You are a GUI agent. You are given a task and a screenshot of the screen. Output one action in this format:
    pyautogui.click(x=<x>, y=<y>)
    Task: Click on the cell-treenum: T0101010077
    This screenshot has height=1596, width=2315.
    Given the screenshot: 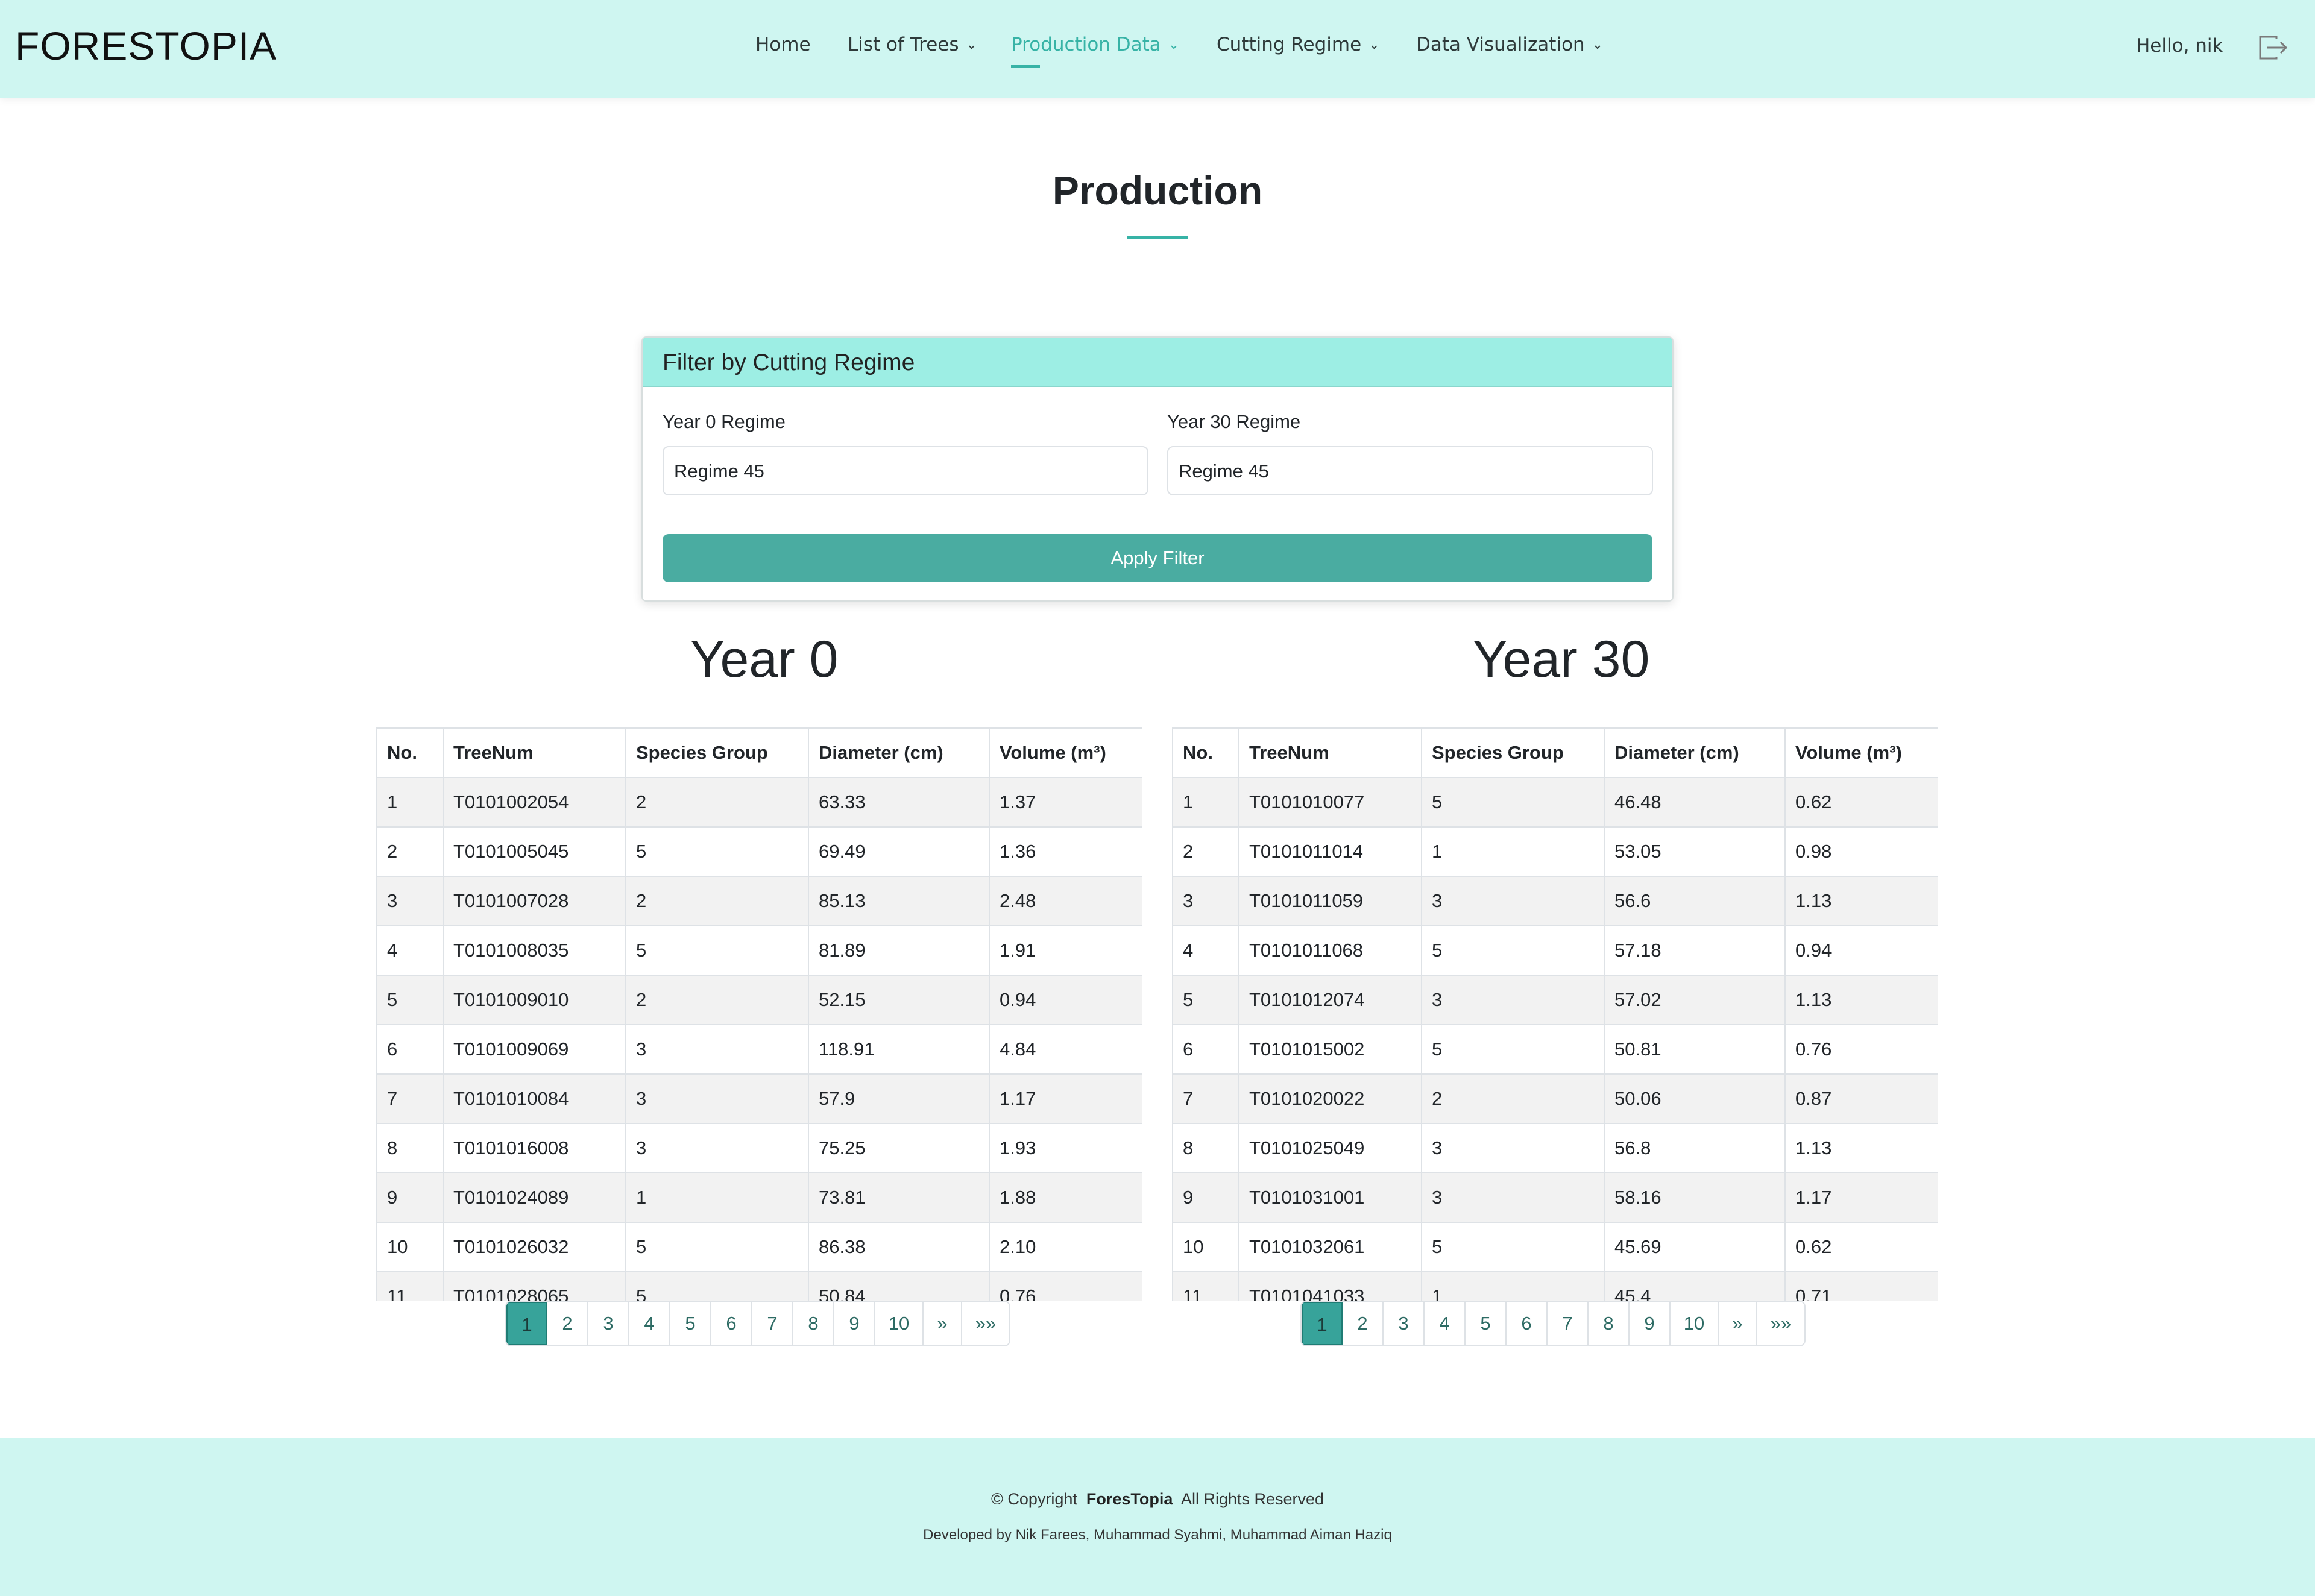 What is the action you would take?
    pyautogui.click(x=1330, y=803)
    